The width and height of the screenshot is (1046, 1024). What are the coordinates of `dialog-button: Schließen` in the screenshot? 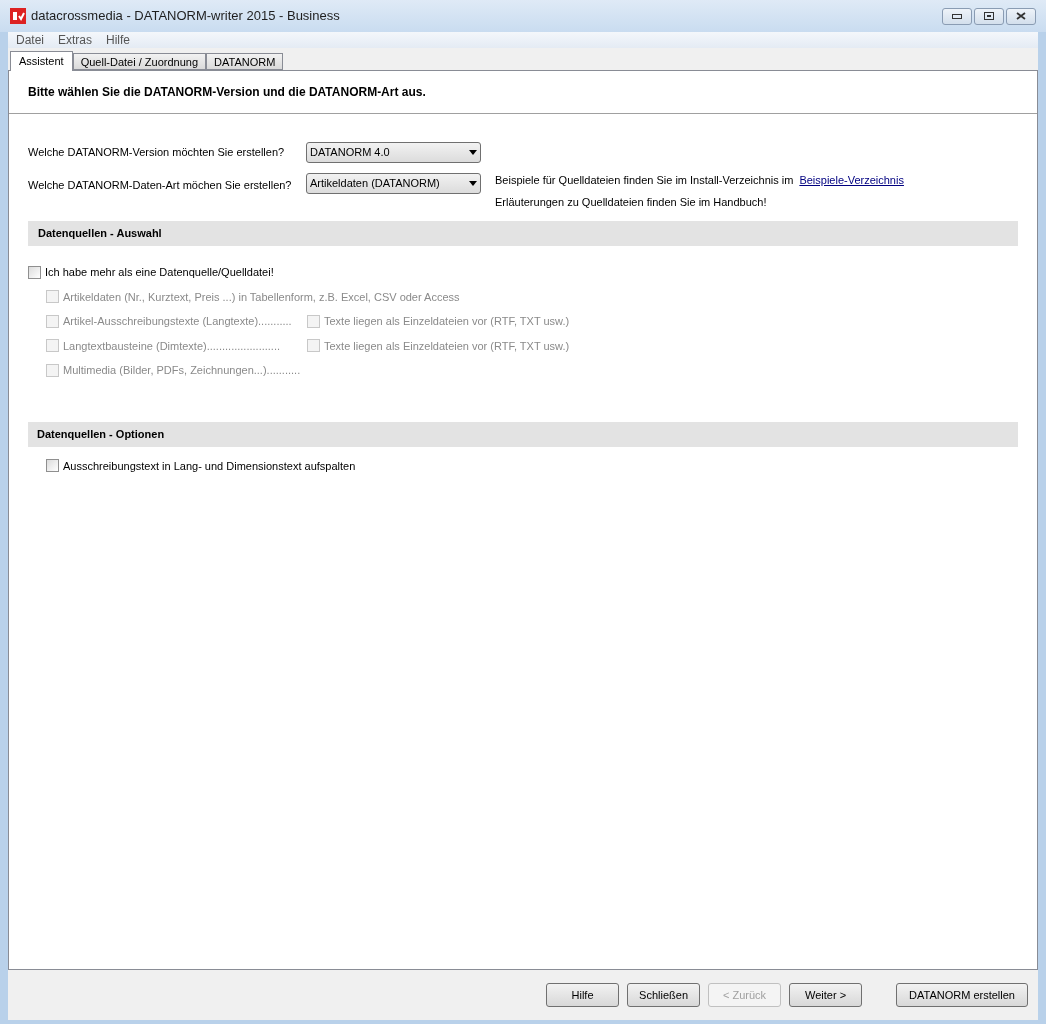 It's located at (664, 995).